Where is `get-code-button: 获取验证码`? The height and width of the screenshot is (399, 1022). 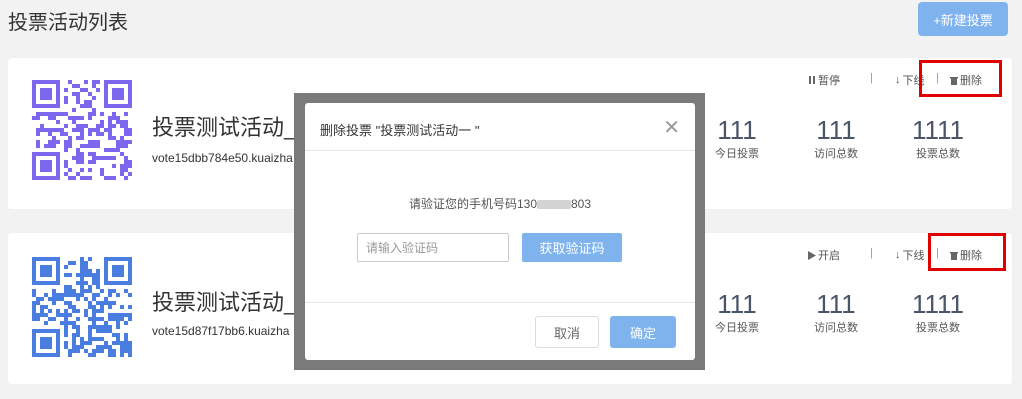 get-code-button: 获取验证码 is located at coordinates (572, 247).